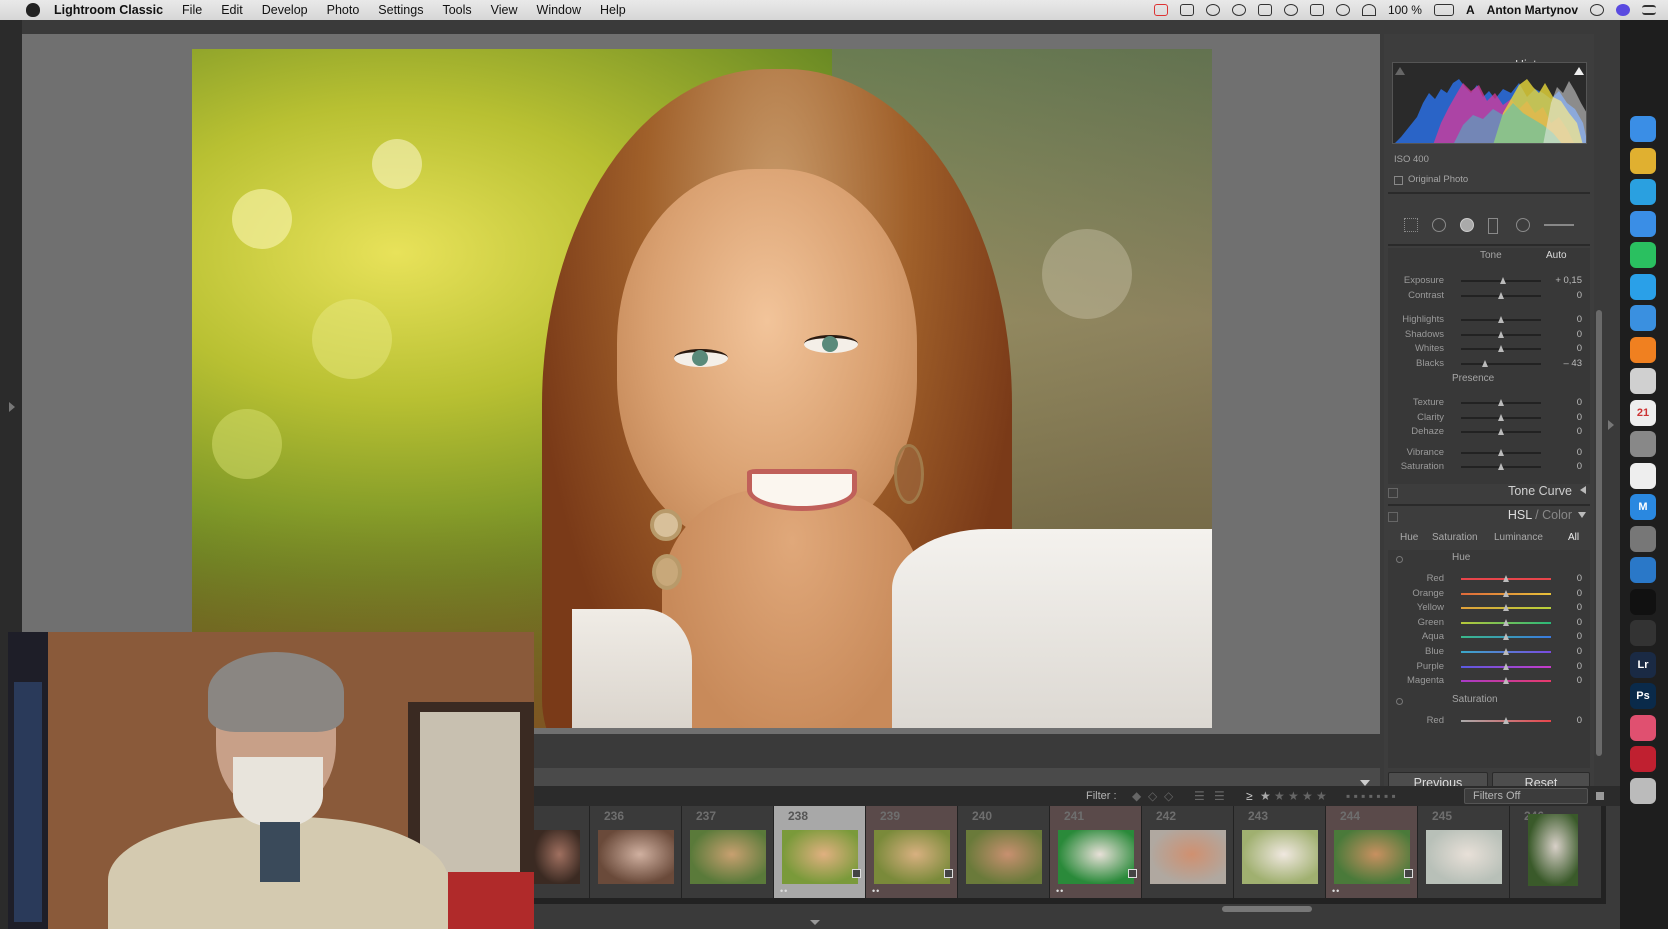 The image size is (1668, 929). What do you see at coordinates (1643, 475) in the screenshot?
I see `textedit-icon` at bounding box center [1643, 475].